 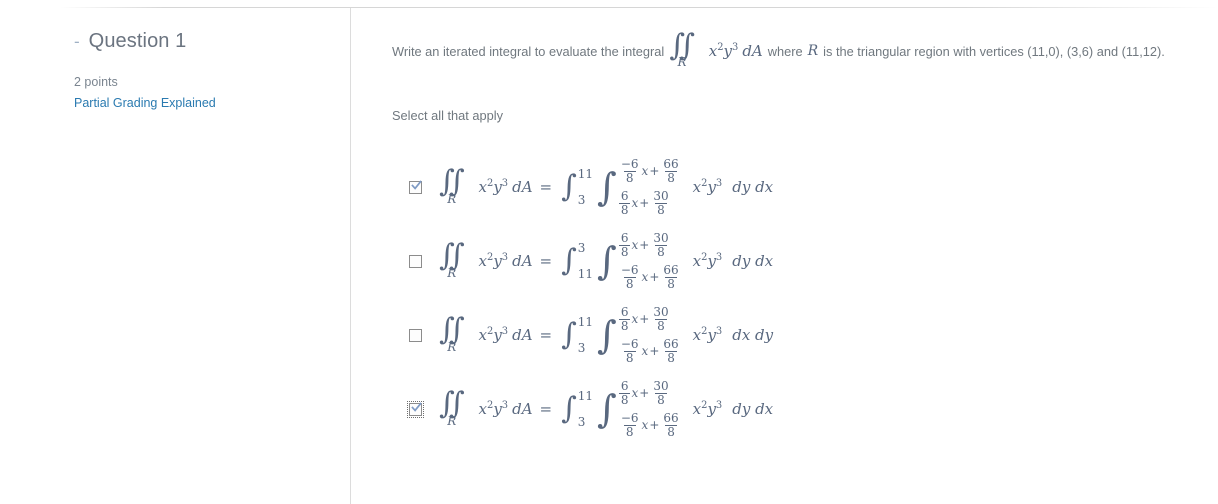 I want to click on inner-lower-limit: 6 8 x +30 8, so click(x=650, y=203).